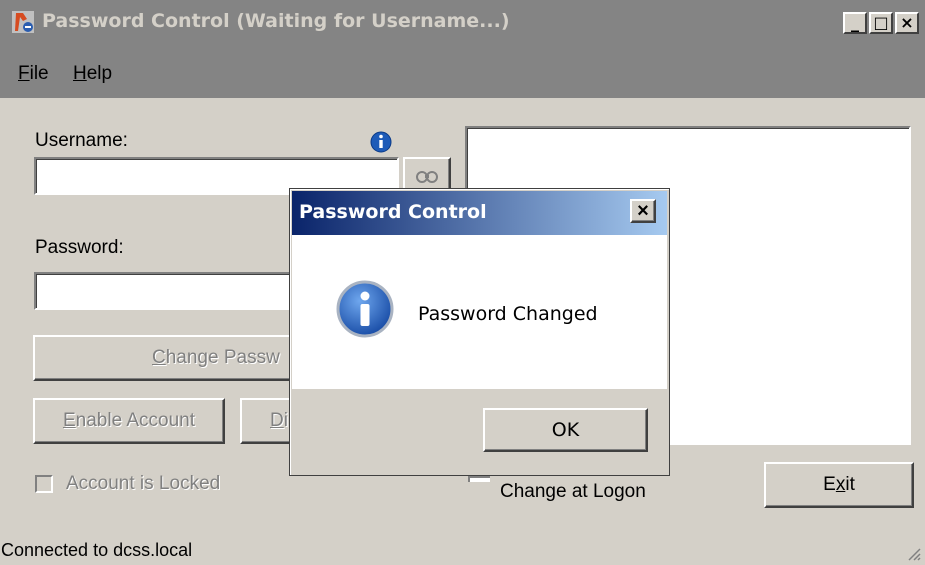 This screenshot has width=925, height=565. Describe the element at coordinates (839, 485) in the screenshot. I see `exit-button: Exit` at that location.